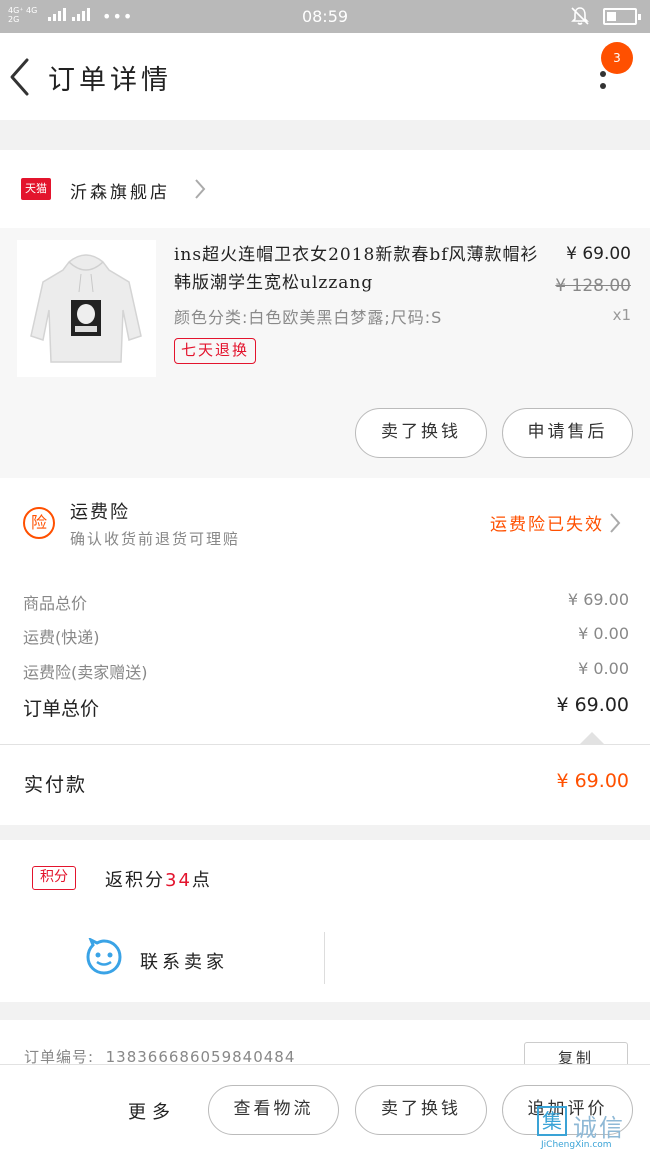  What do you see at coordinates (38, 522) in the screenshot?
I see `insurance-icon-label: 险` at bounding box center [38, 522].